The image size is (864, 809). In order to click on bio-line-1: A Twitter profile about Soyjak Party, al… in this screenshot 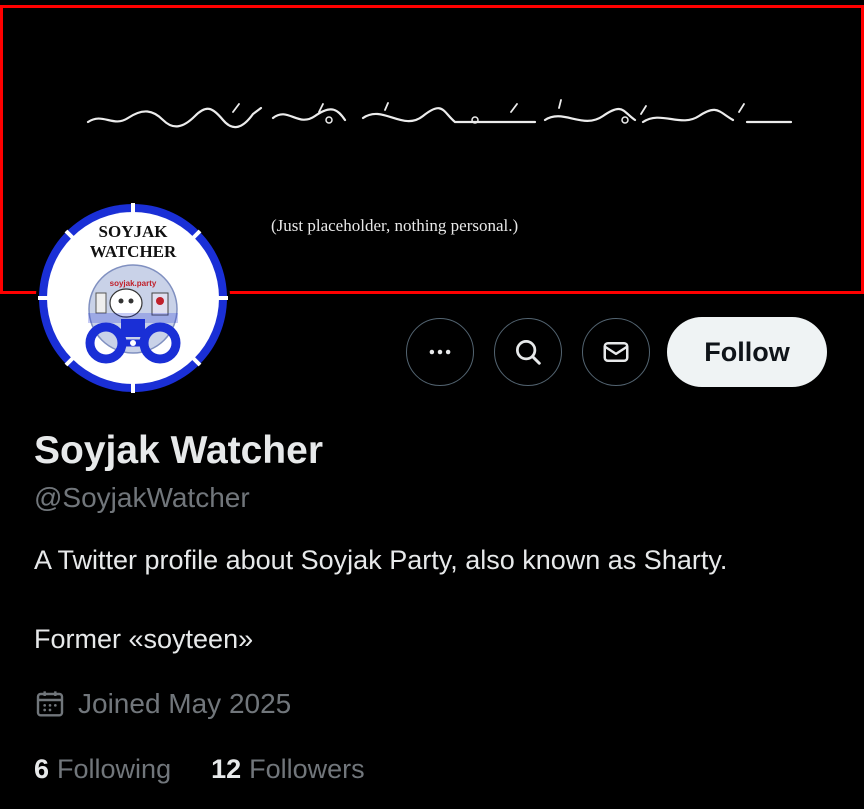, I will do `click(381, 560)`.